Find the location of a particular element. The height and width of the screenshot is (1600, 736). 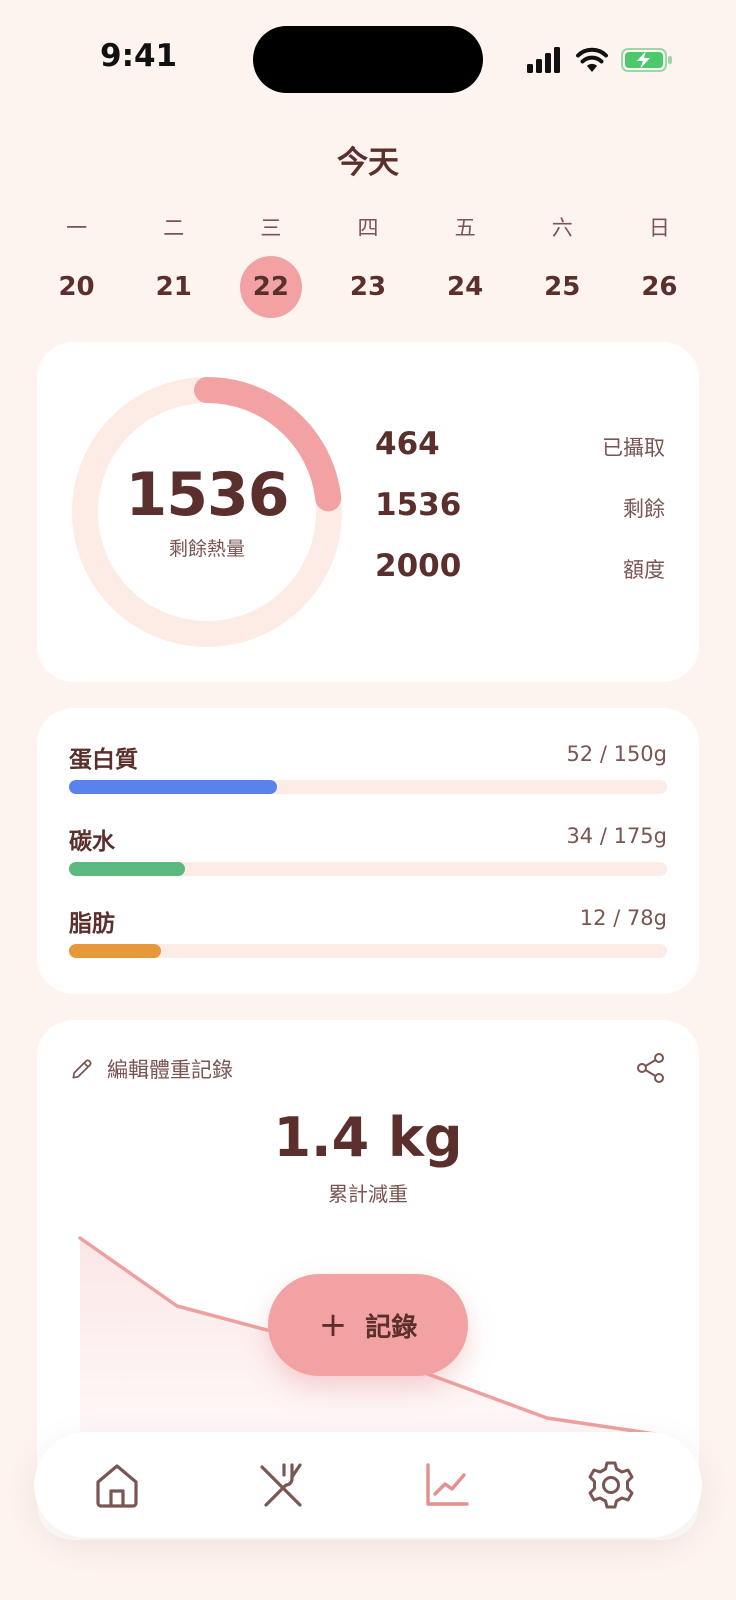

day-thursday: 四 23 is located at coordinates (367, 263).